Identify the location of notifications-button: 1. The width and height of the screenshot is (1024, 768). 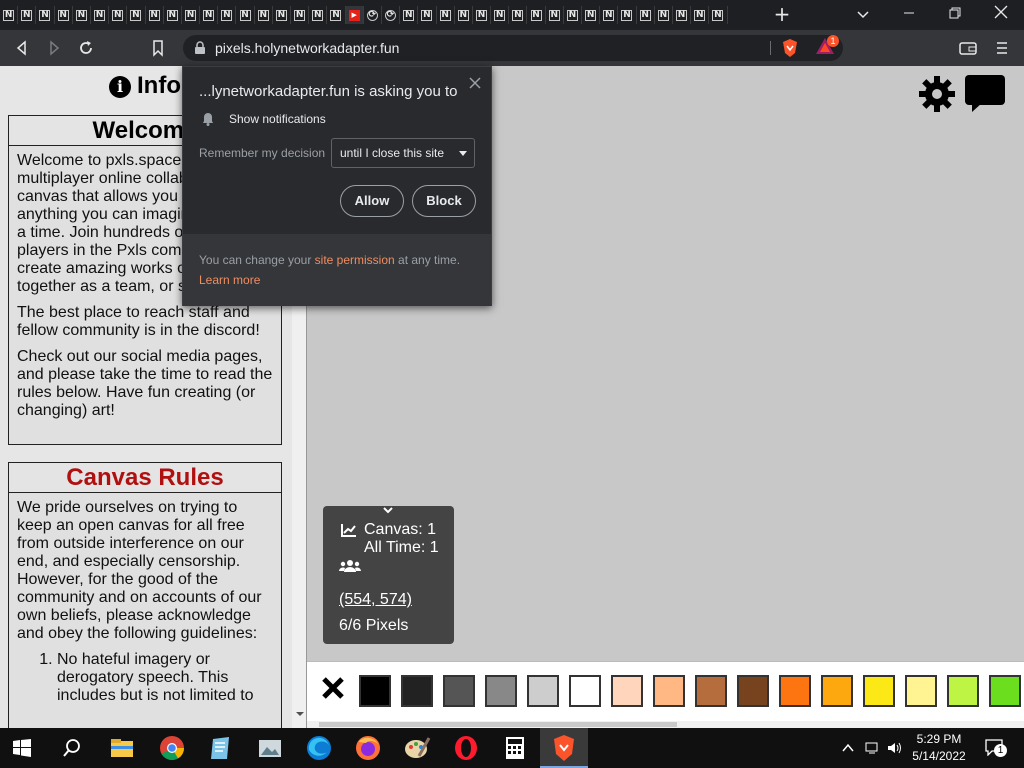
(995, 748).